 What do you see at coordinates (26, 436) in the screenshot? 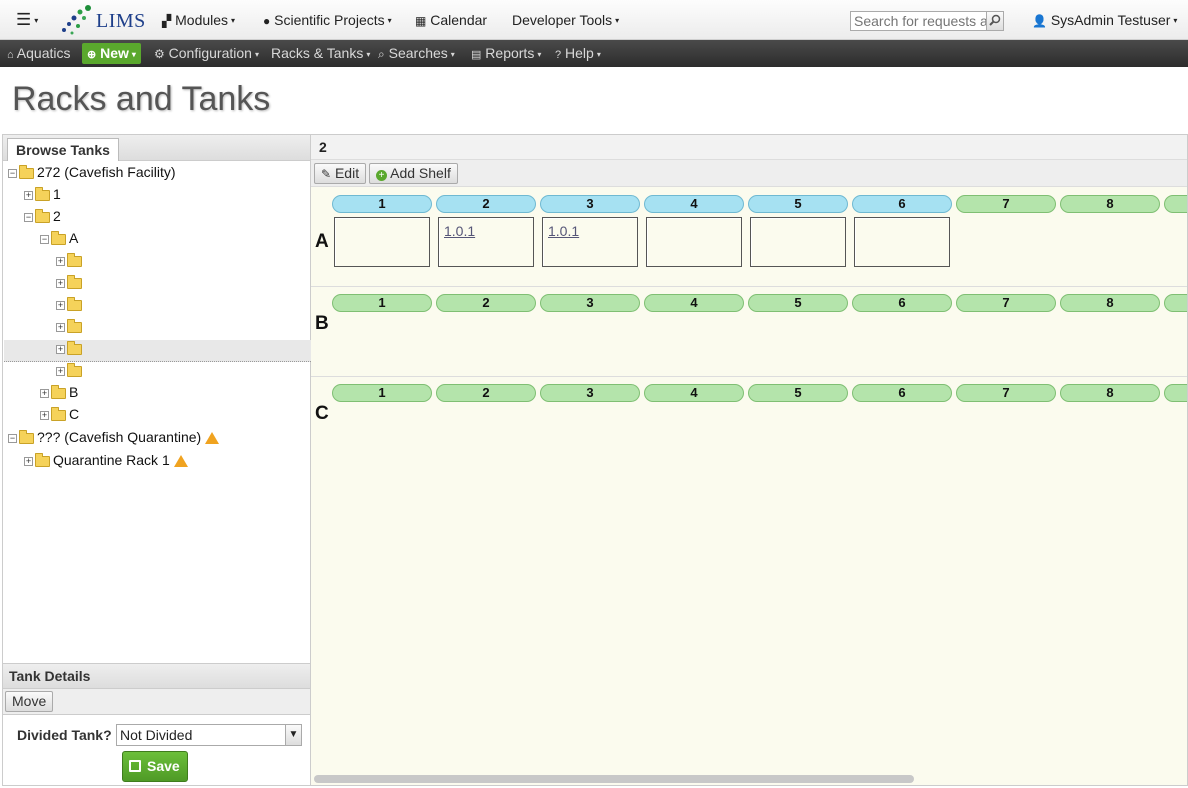
I see `folder-open-icon` at bounding box center [26, 436].